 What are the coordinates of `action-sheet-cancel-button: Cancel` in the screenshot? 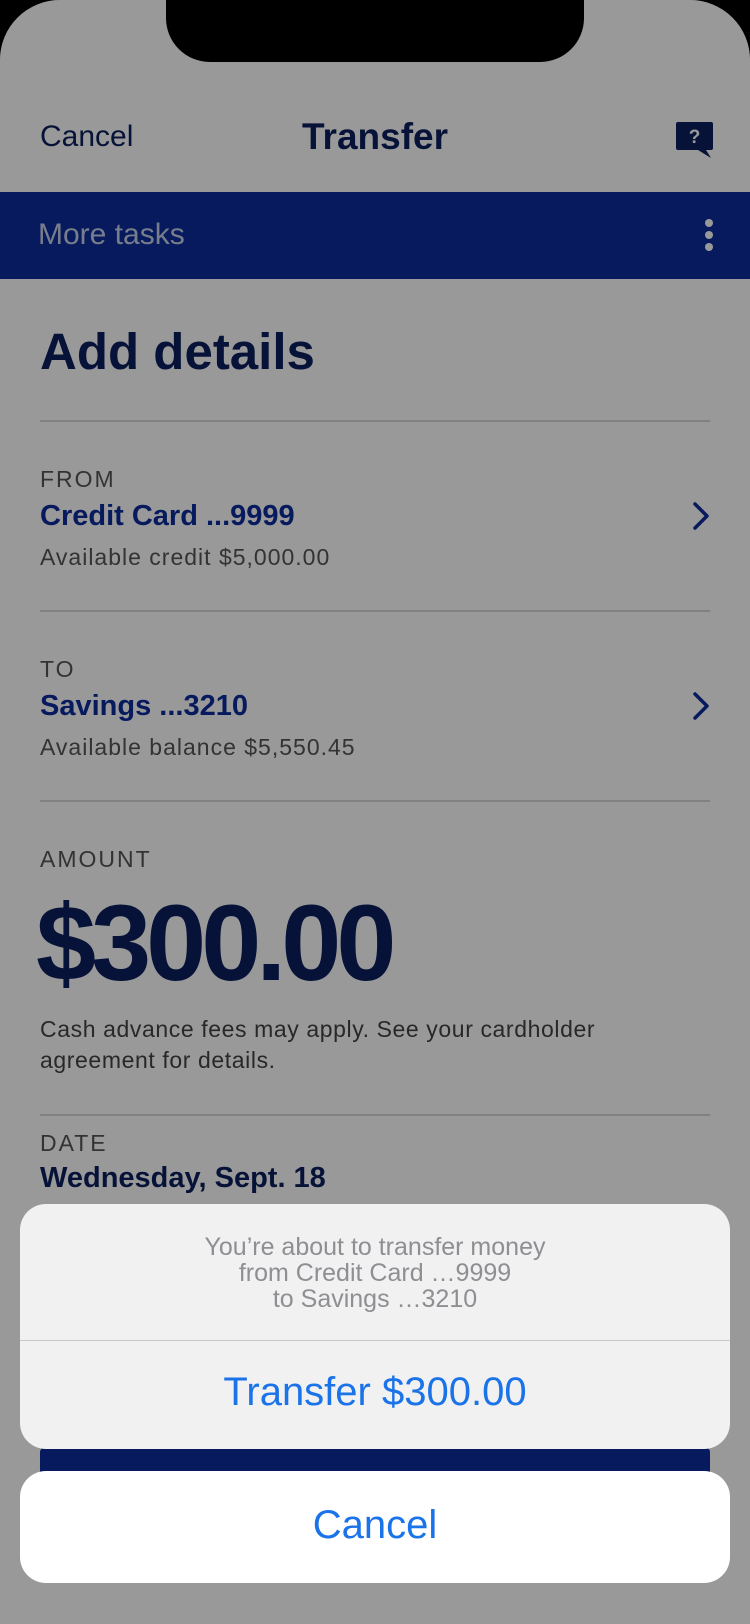 It's located at (375, 1527).